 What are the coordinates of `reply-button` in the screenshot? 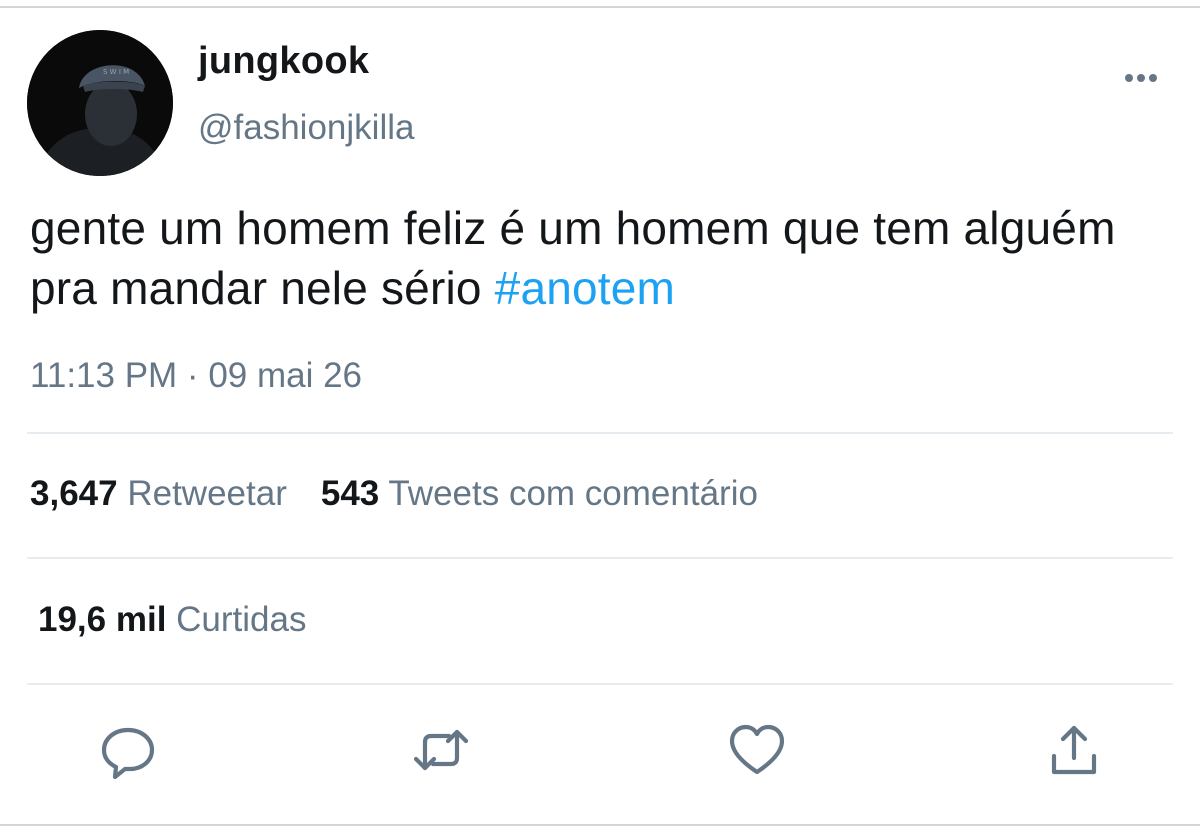 It's located at (128, 750).